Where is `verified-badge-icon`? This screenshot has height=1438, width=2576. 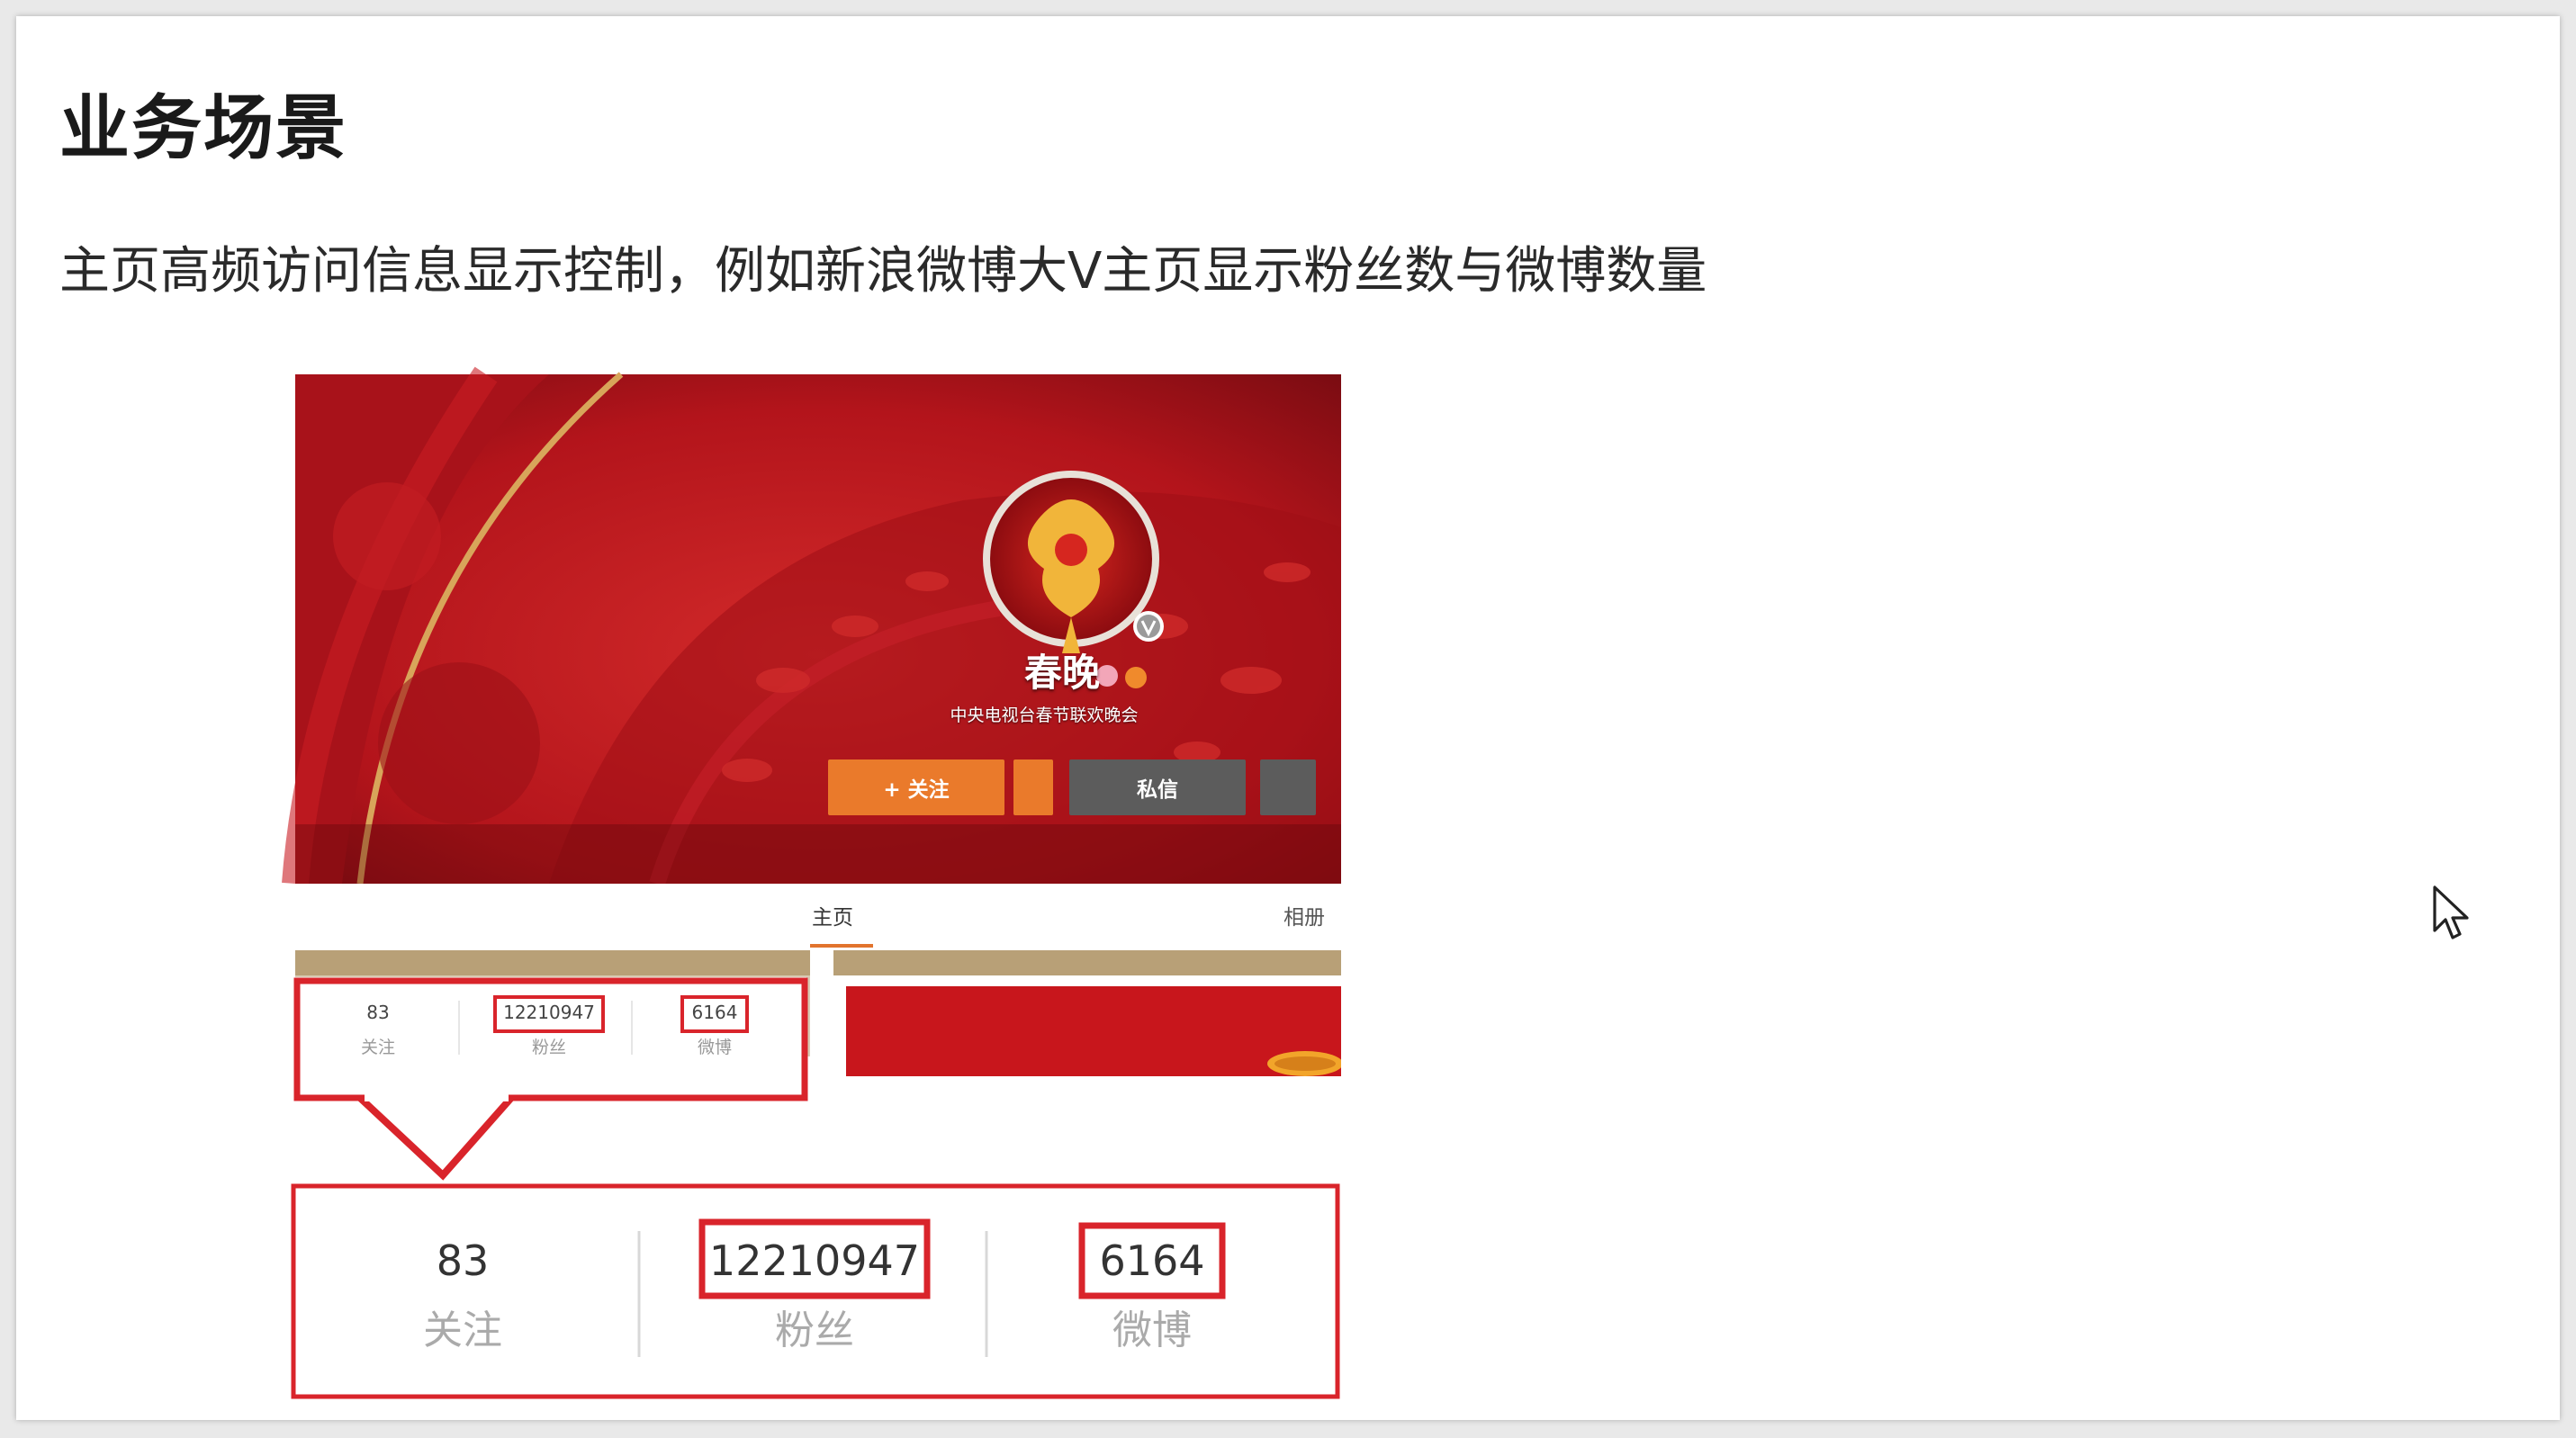
verified-badge-icon is located at coordinates (1148, 626).